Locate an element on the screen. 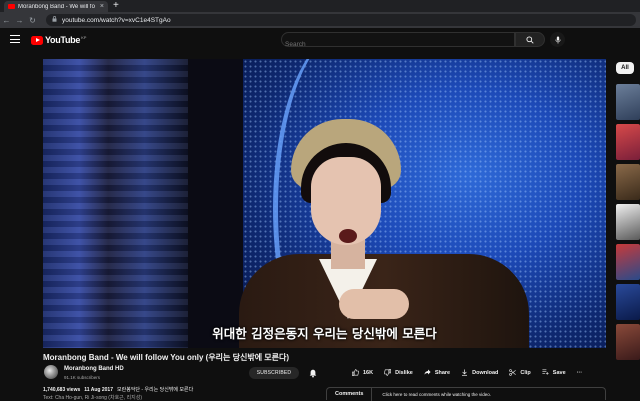  new-tab-button: + is located at coordinates (116, 6).